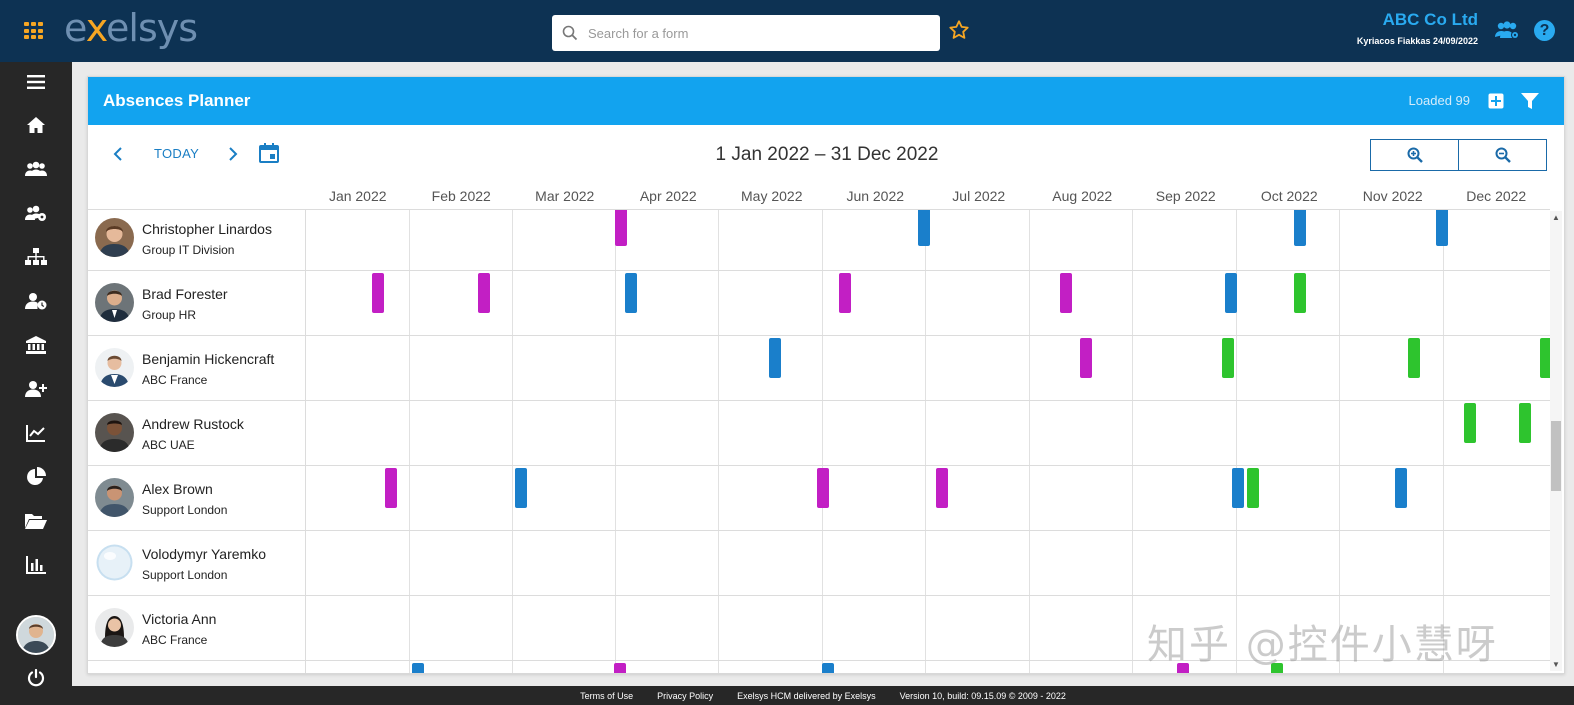 The height and width of the screenshot is (705, 1574). What do you see at coordinates (606, 696) in the screenshot?
I see `terms-link: Terms of Use` at bounding box center [606, 696].